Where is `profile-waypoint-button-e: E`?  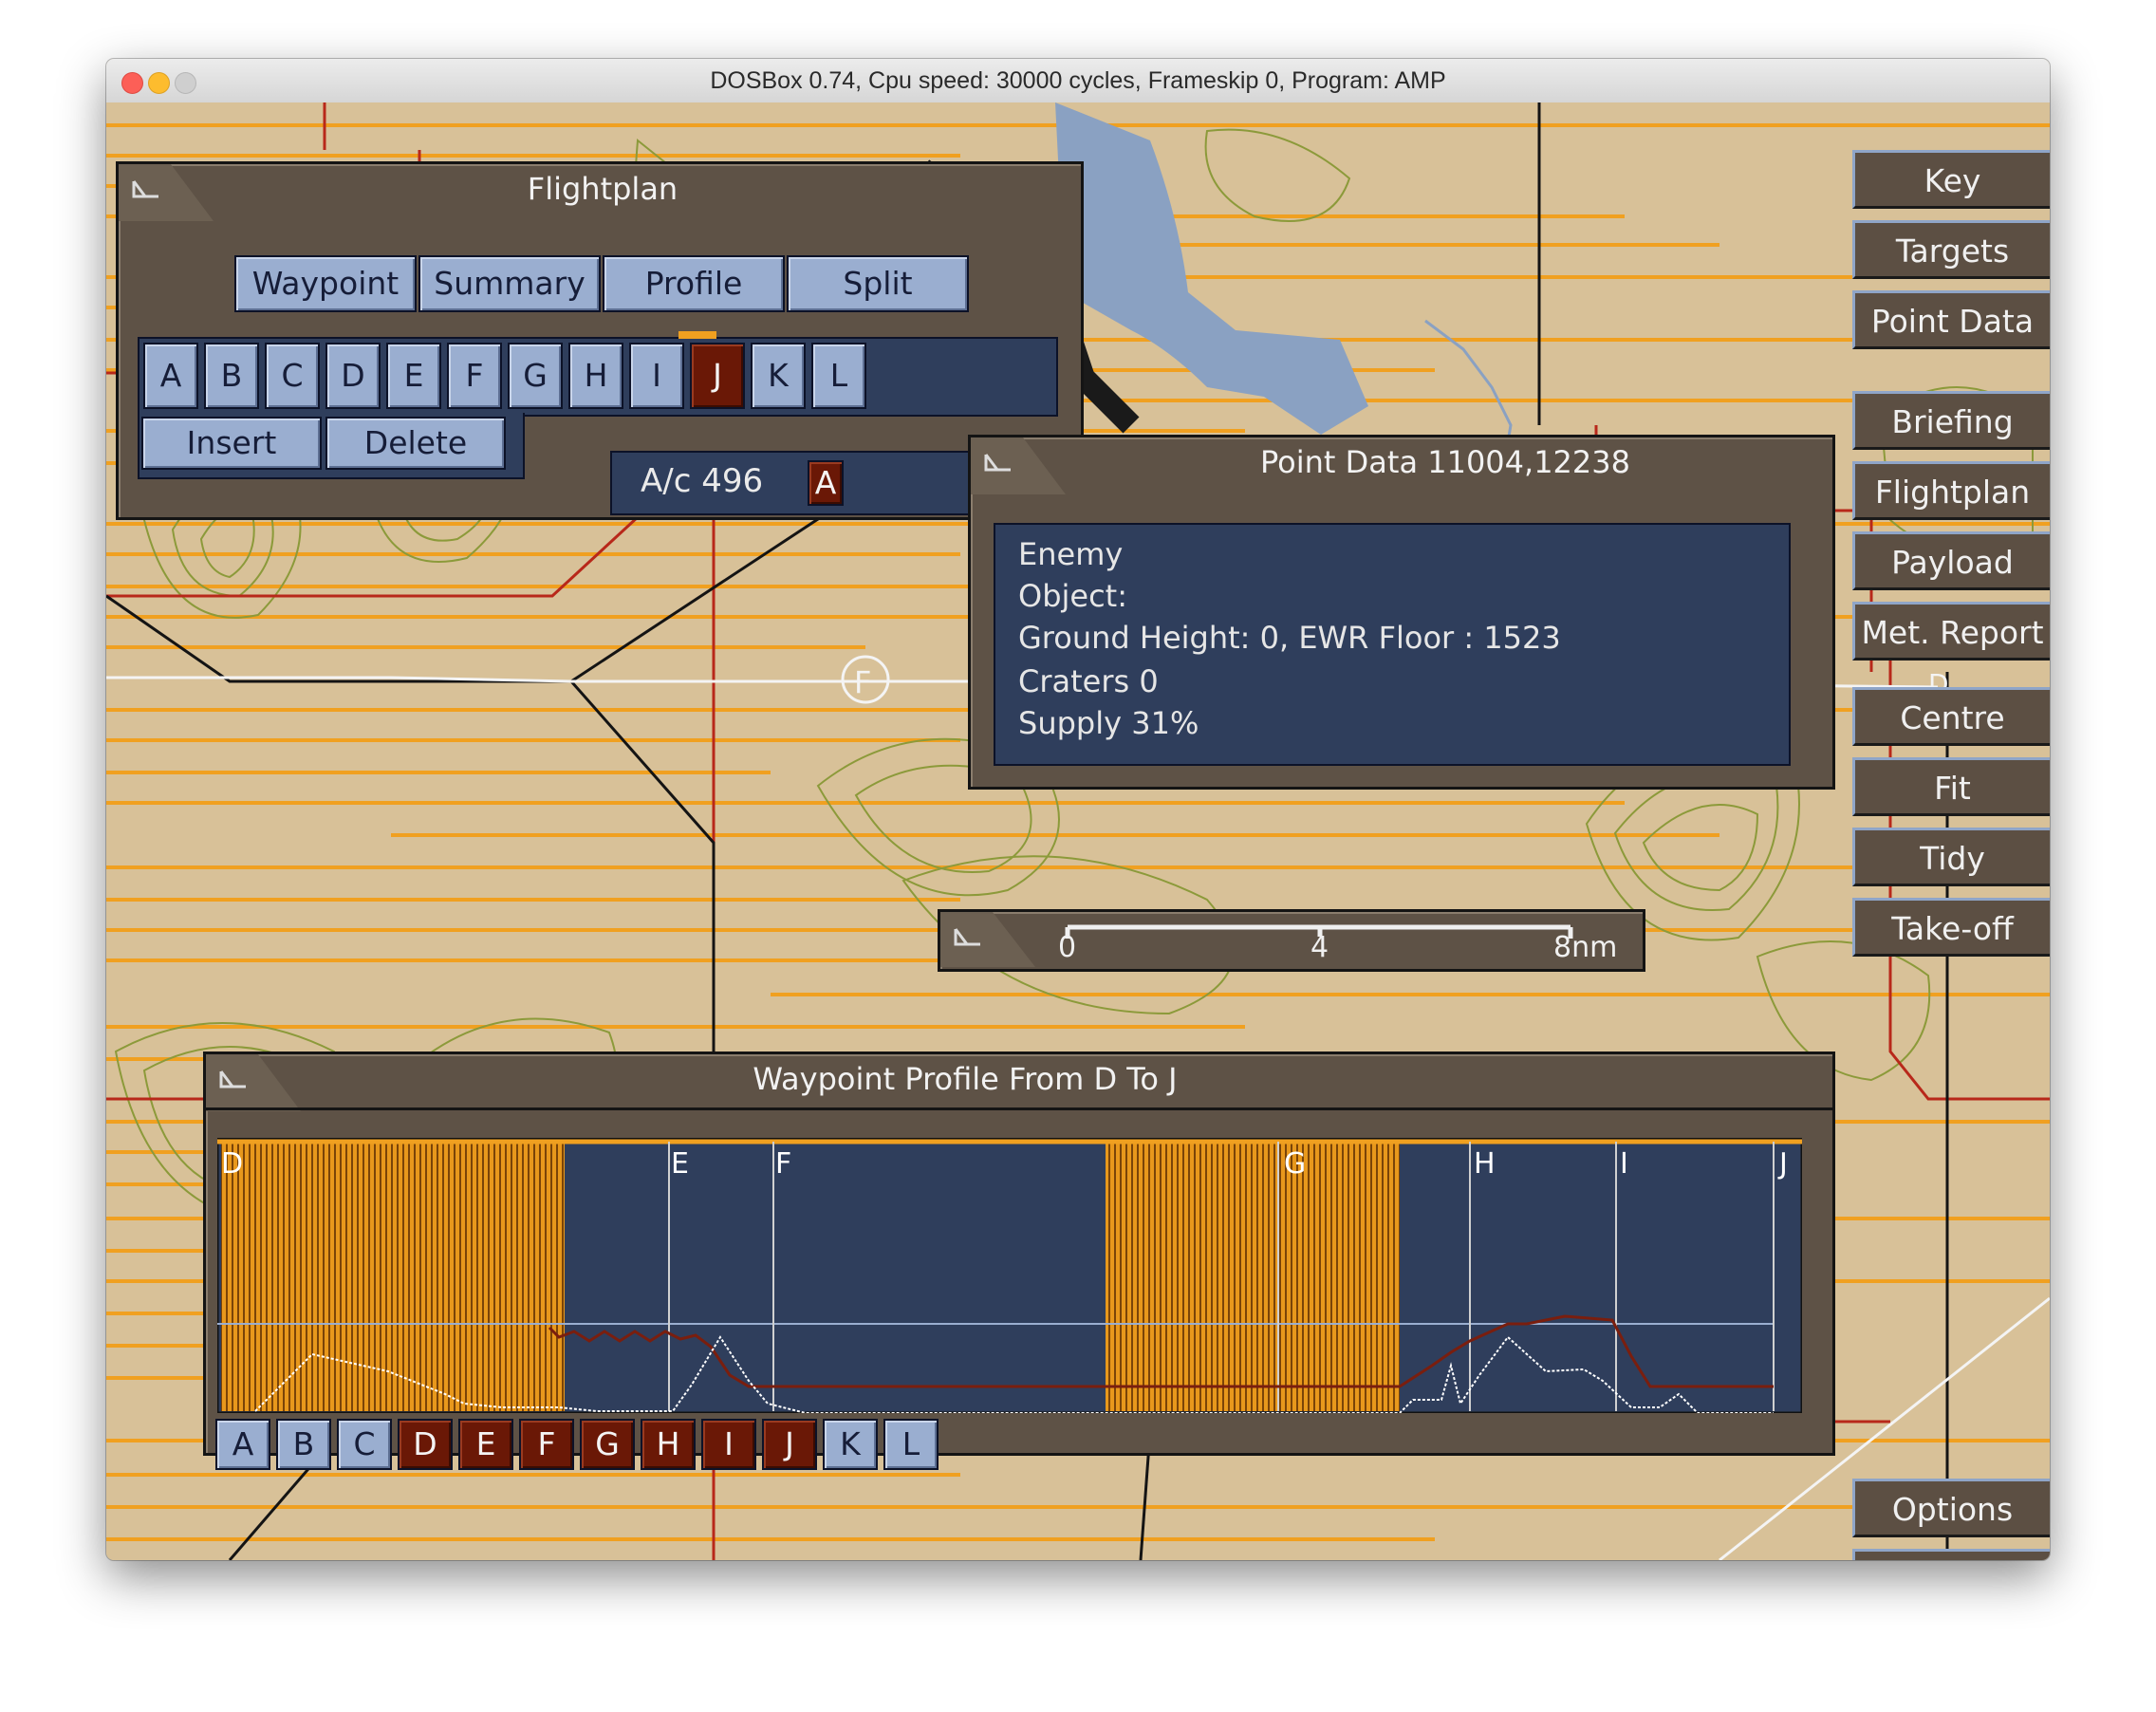 profile-waypoint-button-e: E is located at coordinates (485, 1445).